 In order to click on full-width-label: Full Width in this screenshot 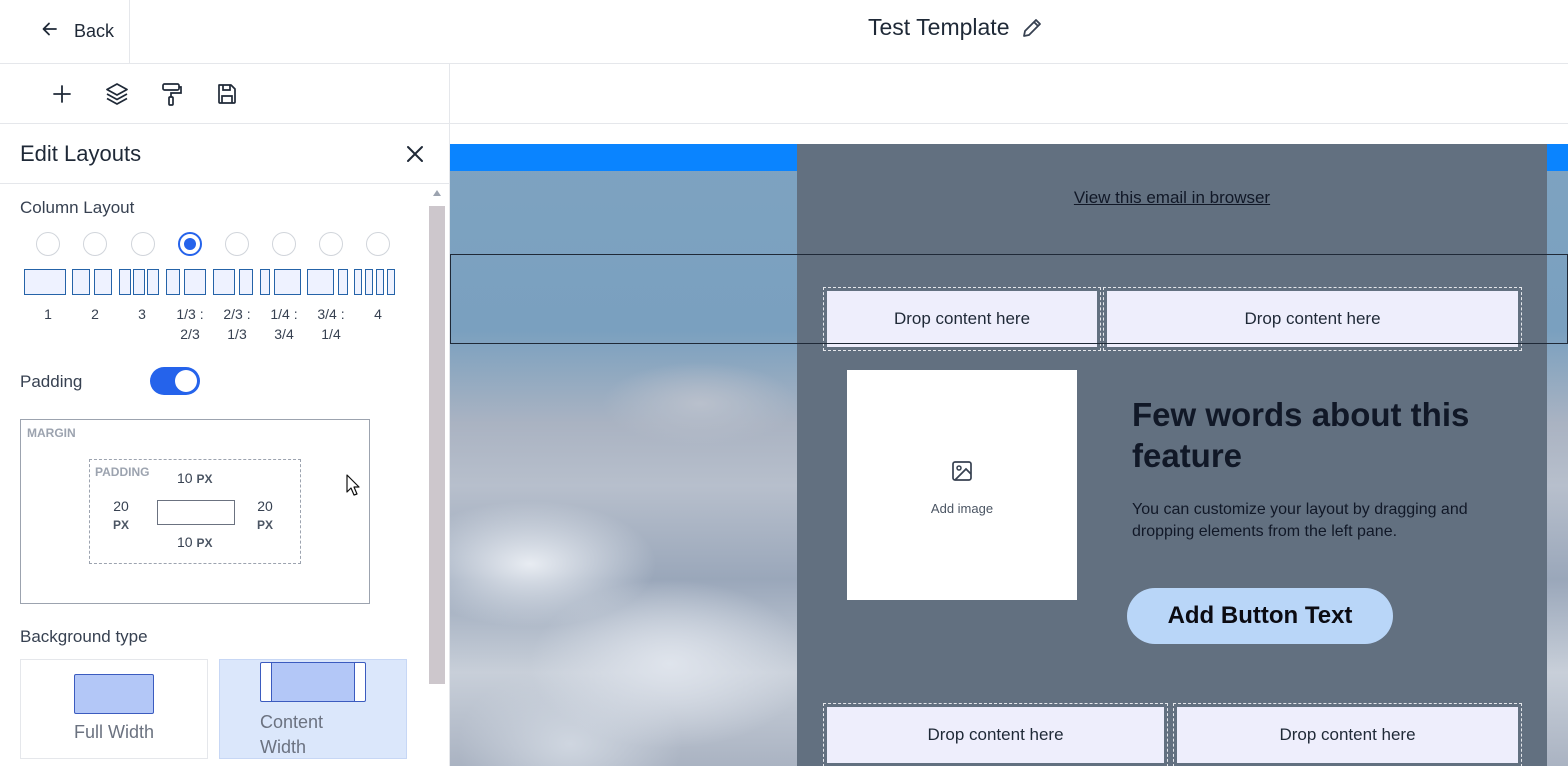, I will do `click(113, 732)`.